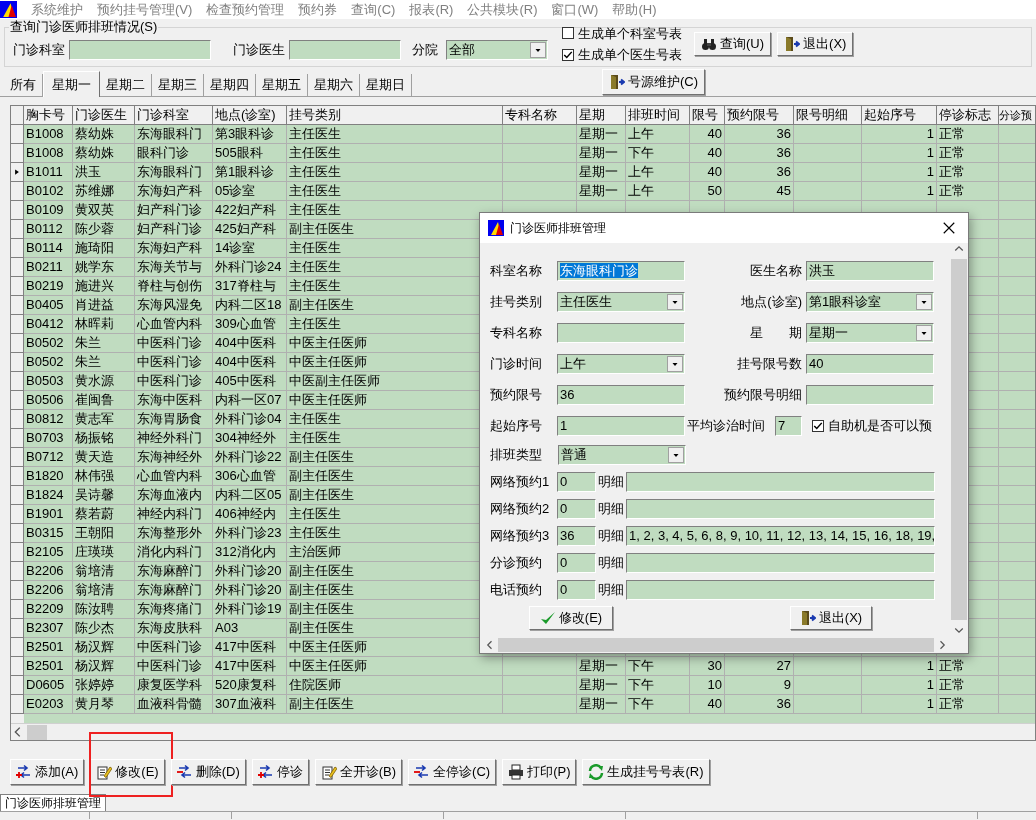 The image size is (1036, 820). What do you see at coordinates (872, 425) in the screenshot?
I see `checkbox: 自助机是否可以预` at bounding box center [872, 425].